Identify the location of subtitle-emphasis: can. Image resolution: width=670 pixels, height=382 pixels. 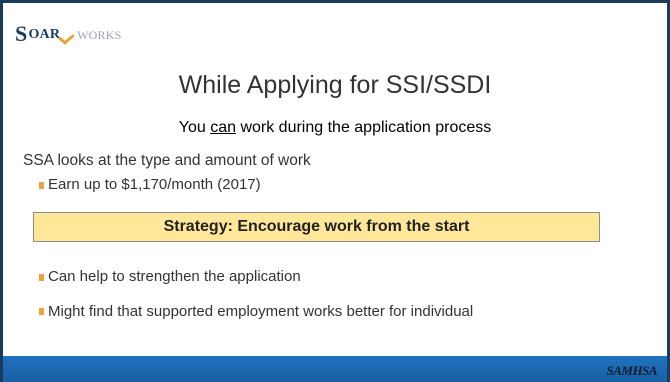
(223, 127).